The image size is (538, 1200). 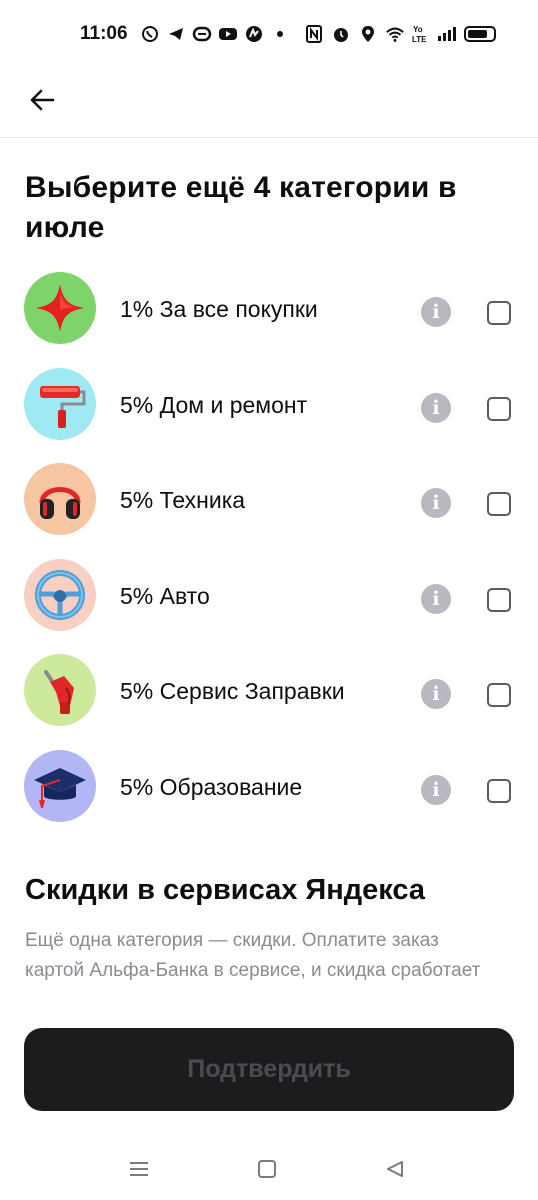 What do you see at coordinates (269, 592) in the screenshot?
I see `category-row: 5% Авто i` at bounding box center [269, 592].